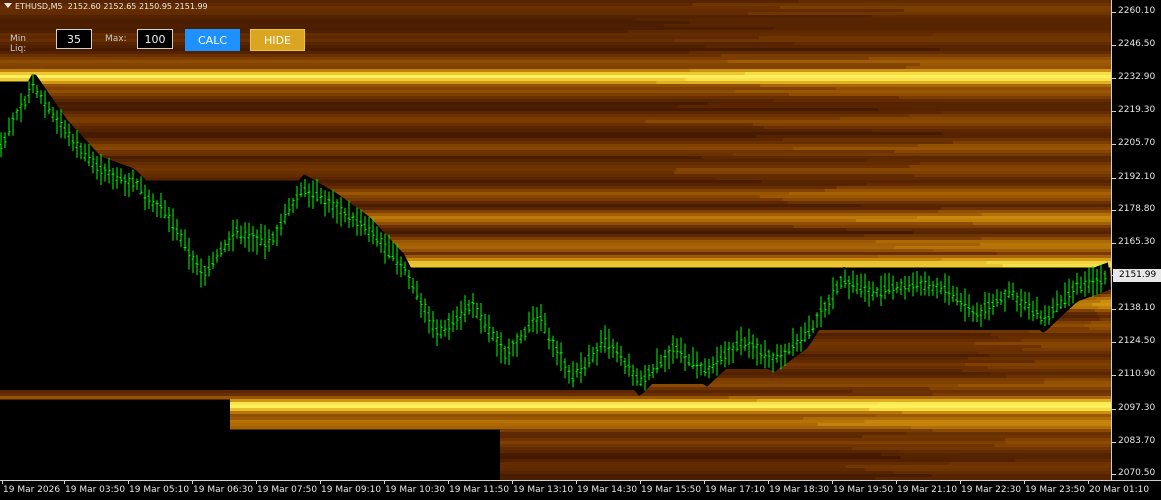 This screenshot has height=500, width=1161. Describe the element at coordinates (277, 40) in the screenshot. I see `hide-button: HIDE` at that location.